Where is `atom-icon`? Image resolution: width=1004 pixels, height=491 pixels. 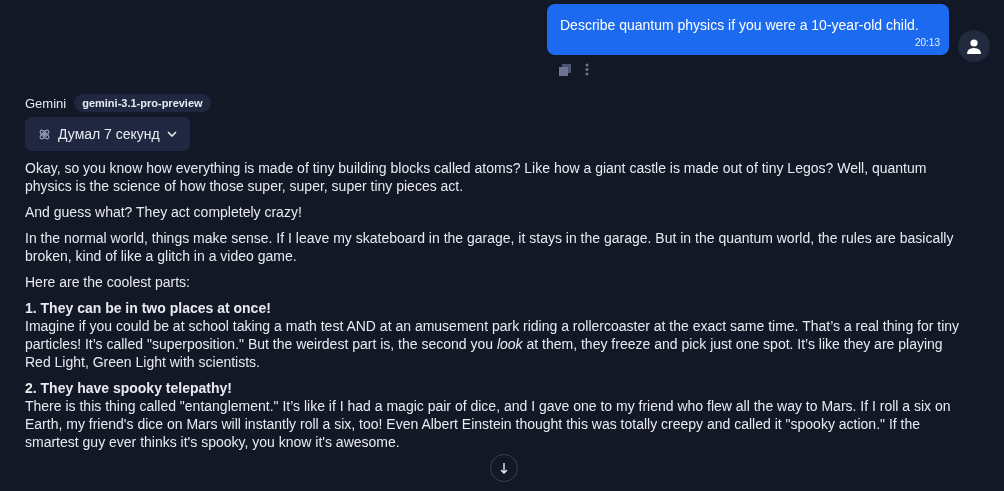
atom-icon is located at coordinates (44, 134).